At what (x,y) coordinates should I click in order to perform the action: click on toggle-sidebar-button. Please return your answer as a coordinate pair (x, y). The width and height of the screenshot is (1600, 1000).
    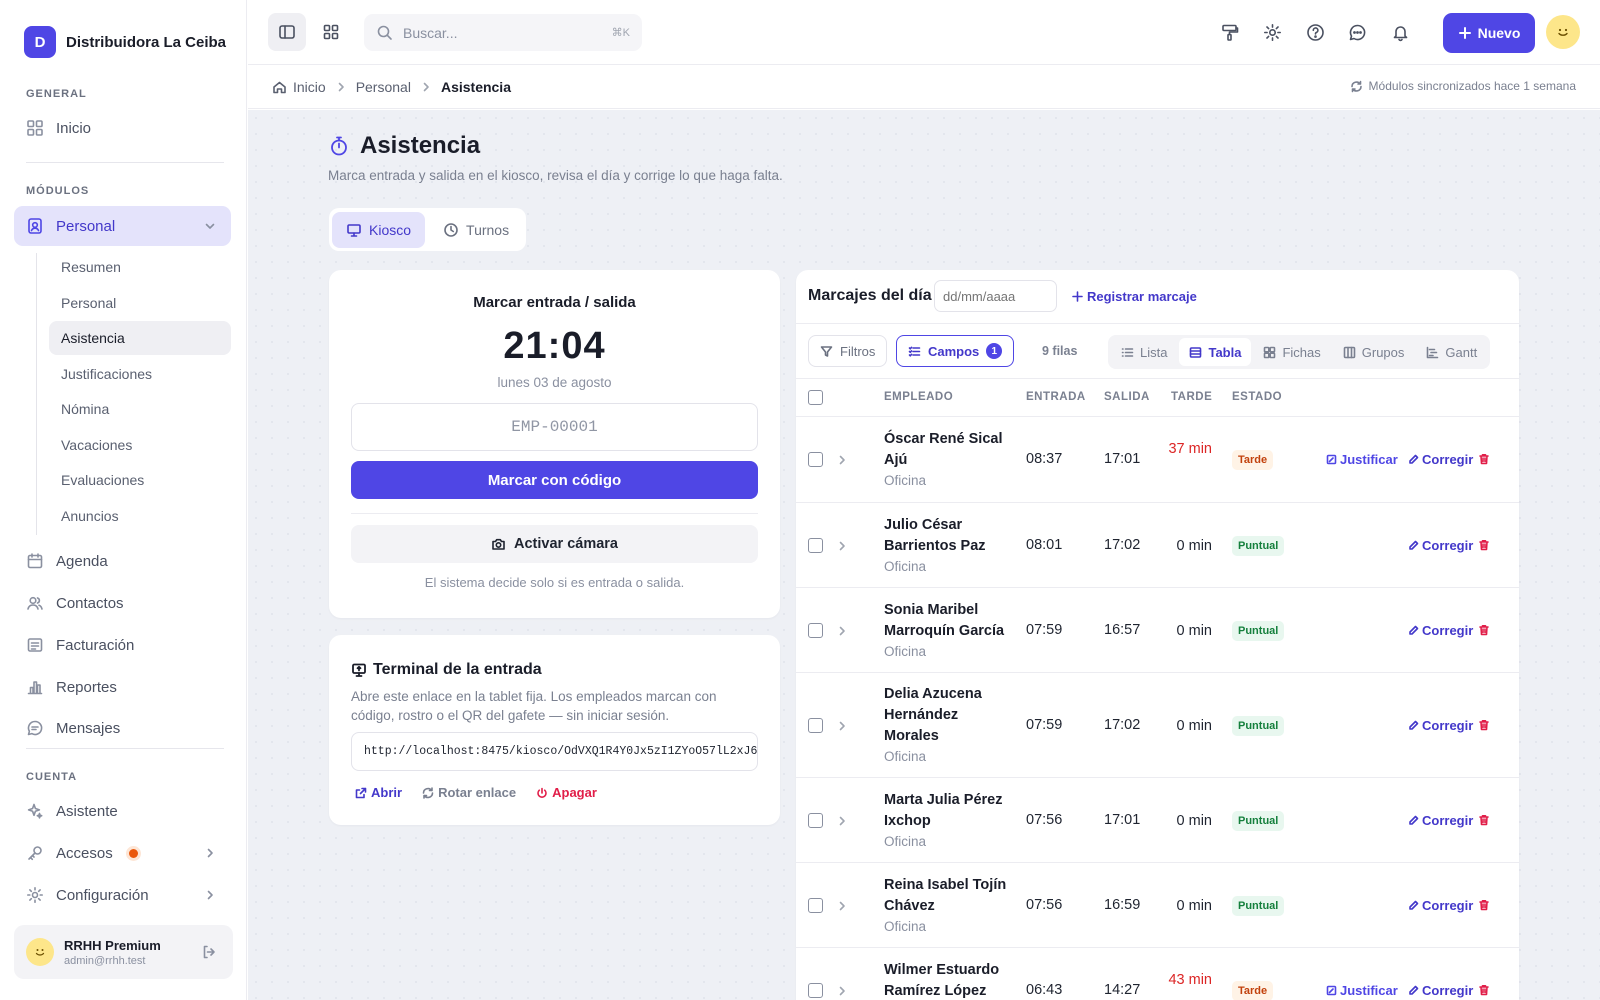
    Looking at the image, I should click on (287, 32).